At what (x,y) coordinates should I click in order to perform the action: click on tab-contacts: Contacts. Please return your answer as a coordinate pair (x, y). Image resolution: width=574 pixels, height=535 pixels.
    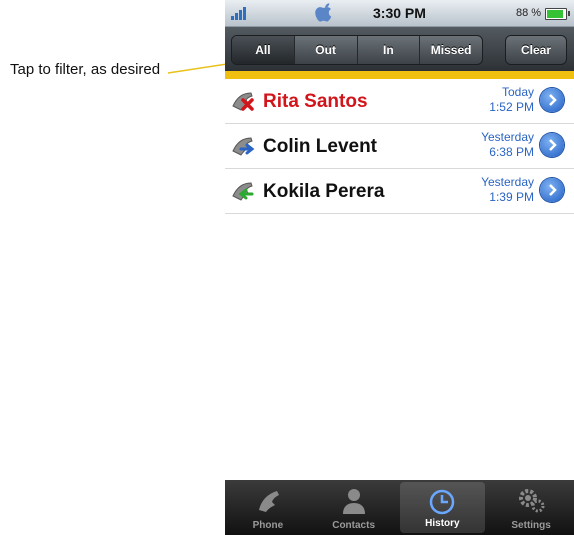
    Looking at the image, I should click on (354, 507).